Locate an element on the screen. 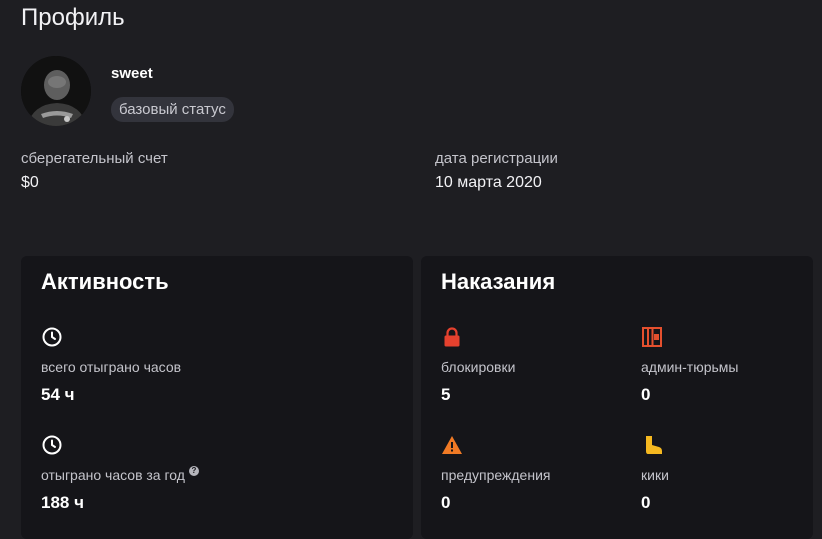 This screenshot has width=822, height=539. year-hours-value: 188 ч is located at coordinates (62, 502).